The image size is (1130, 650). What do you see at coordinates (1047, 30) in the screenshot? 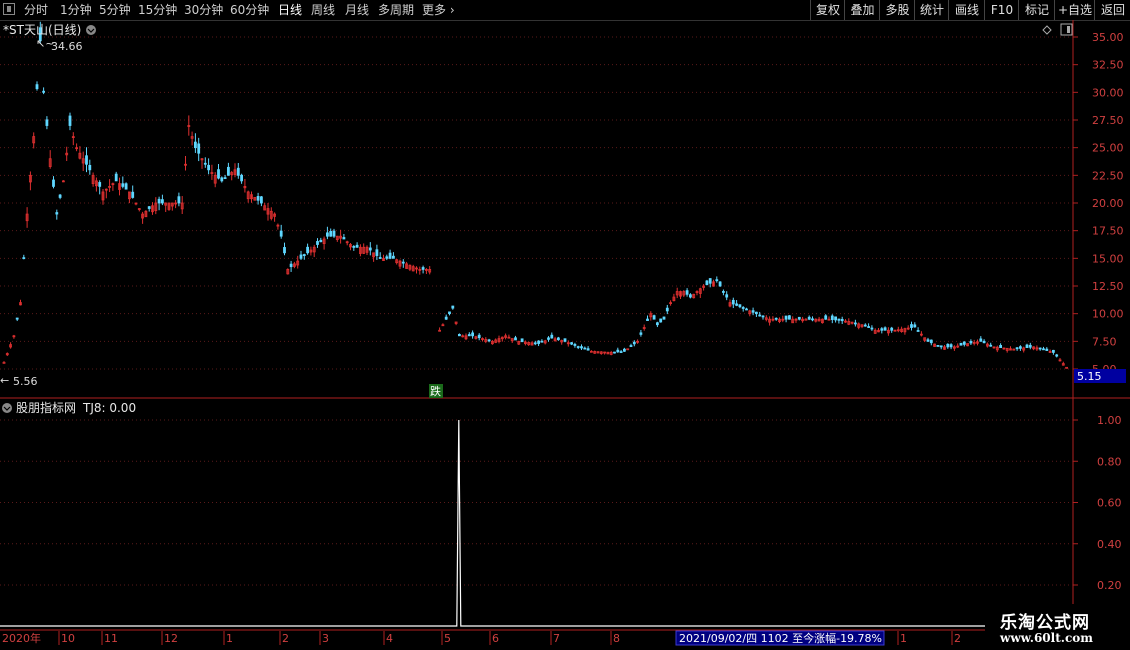
I see `diamond-icon` at bounding box center [1047, 30].